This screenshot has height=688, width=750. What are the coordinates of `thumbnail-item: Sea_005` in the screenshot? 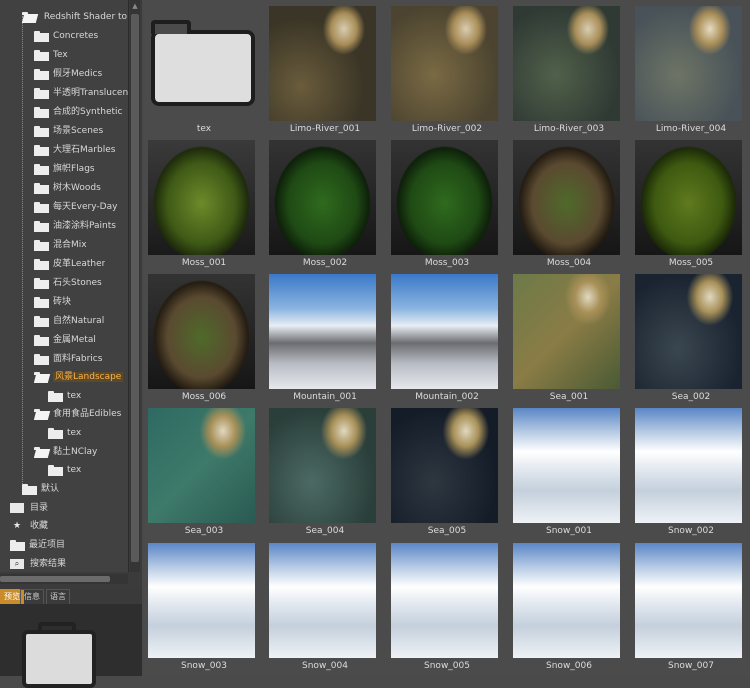 It's located at (444, 469).